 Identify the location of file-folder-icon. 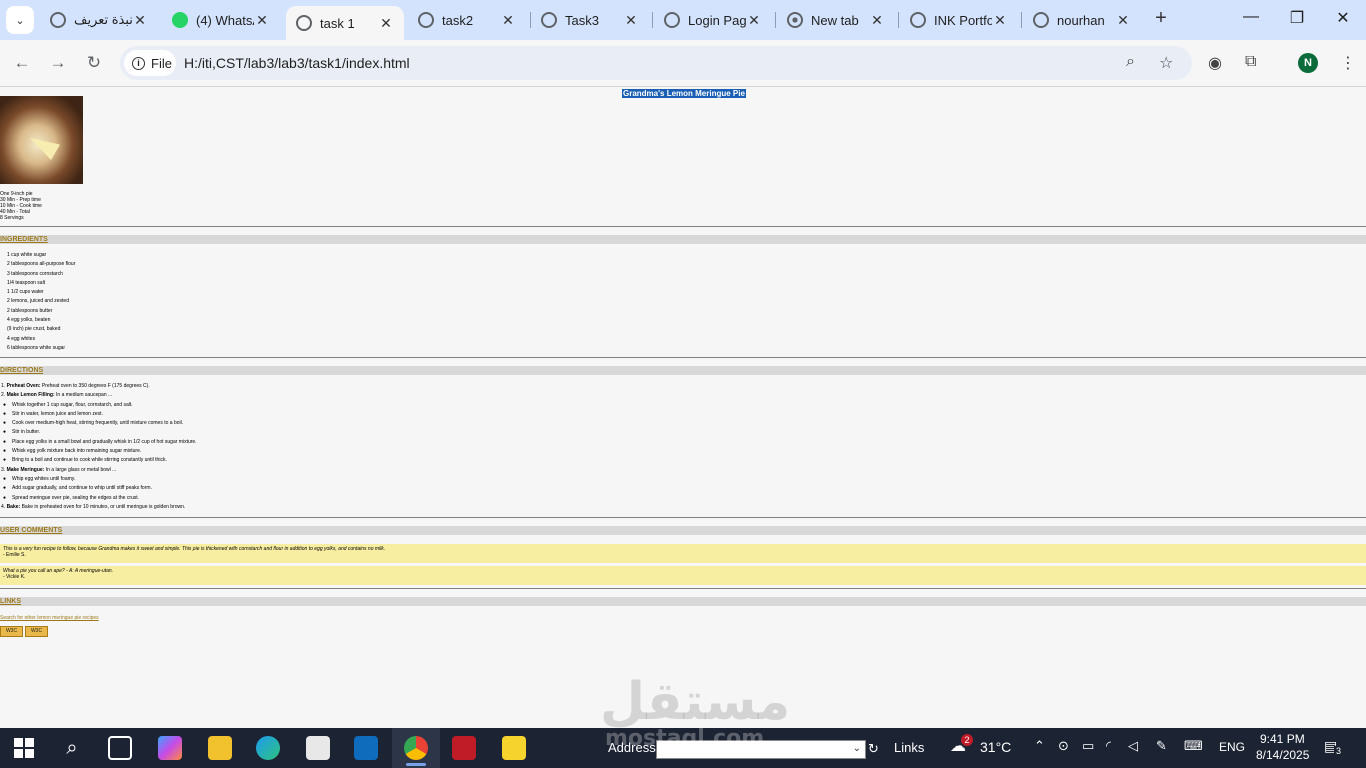
(514, 748).